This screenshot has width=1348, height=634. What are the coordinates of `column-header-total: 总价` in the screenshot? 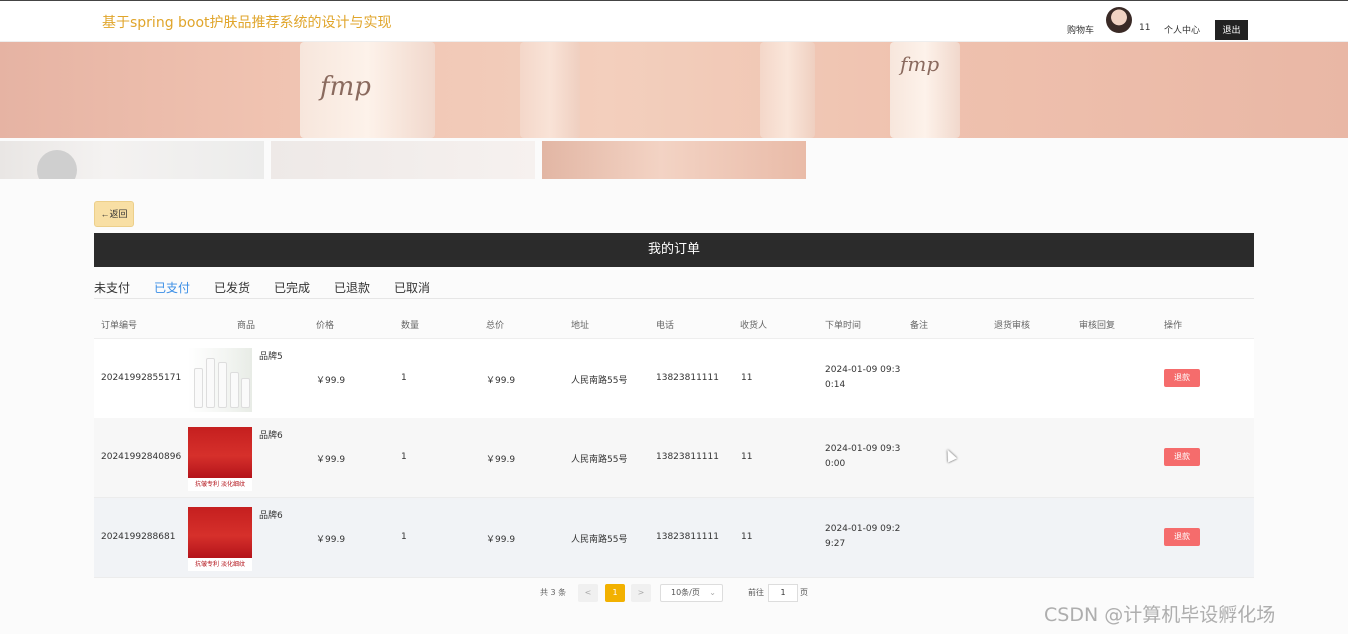 It's located at (495, 326).